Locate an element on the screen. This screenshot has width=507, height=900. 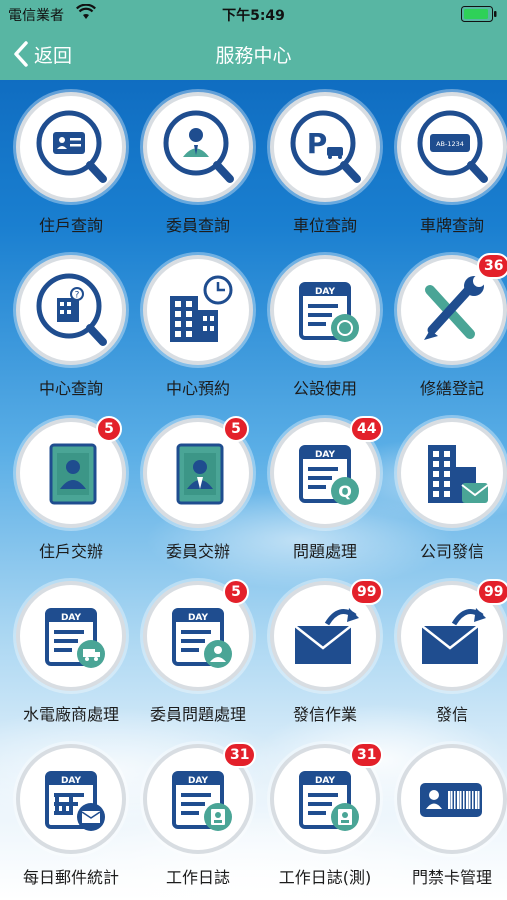
service-tile: 99 發信 is located at coordinates (448, 651).